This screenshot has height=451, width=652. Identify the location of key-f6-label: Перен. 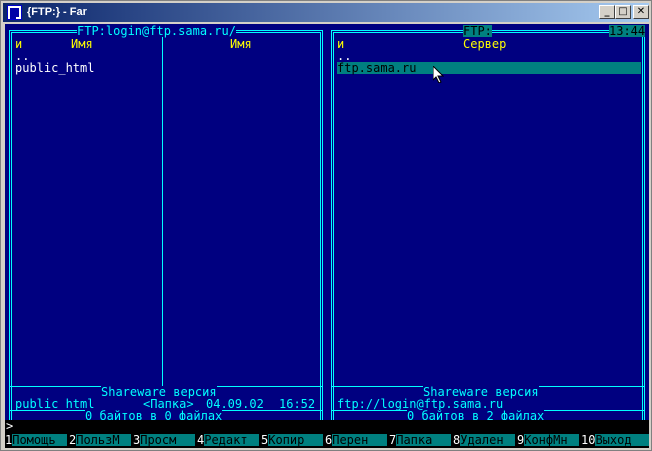
(360, 440).